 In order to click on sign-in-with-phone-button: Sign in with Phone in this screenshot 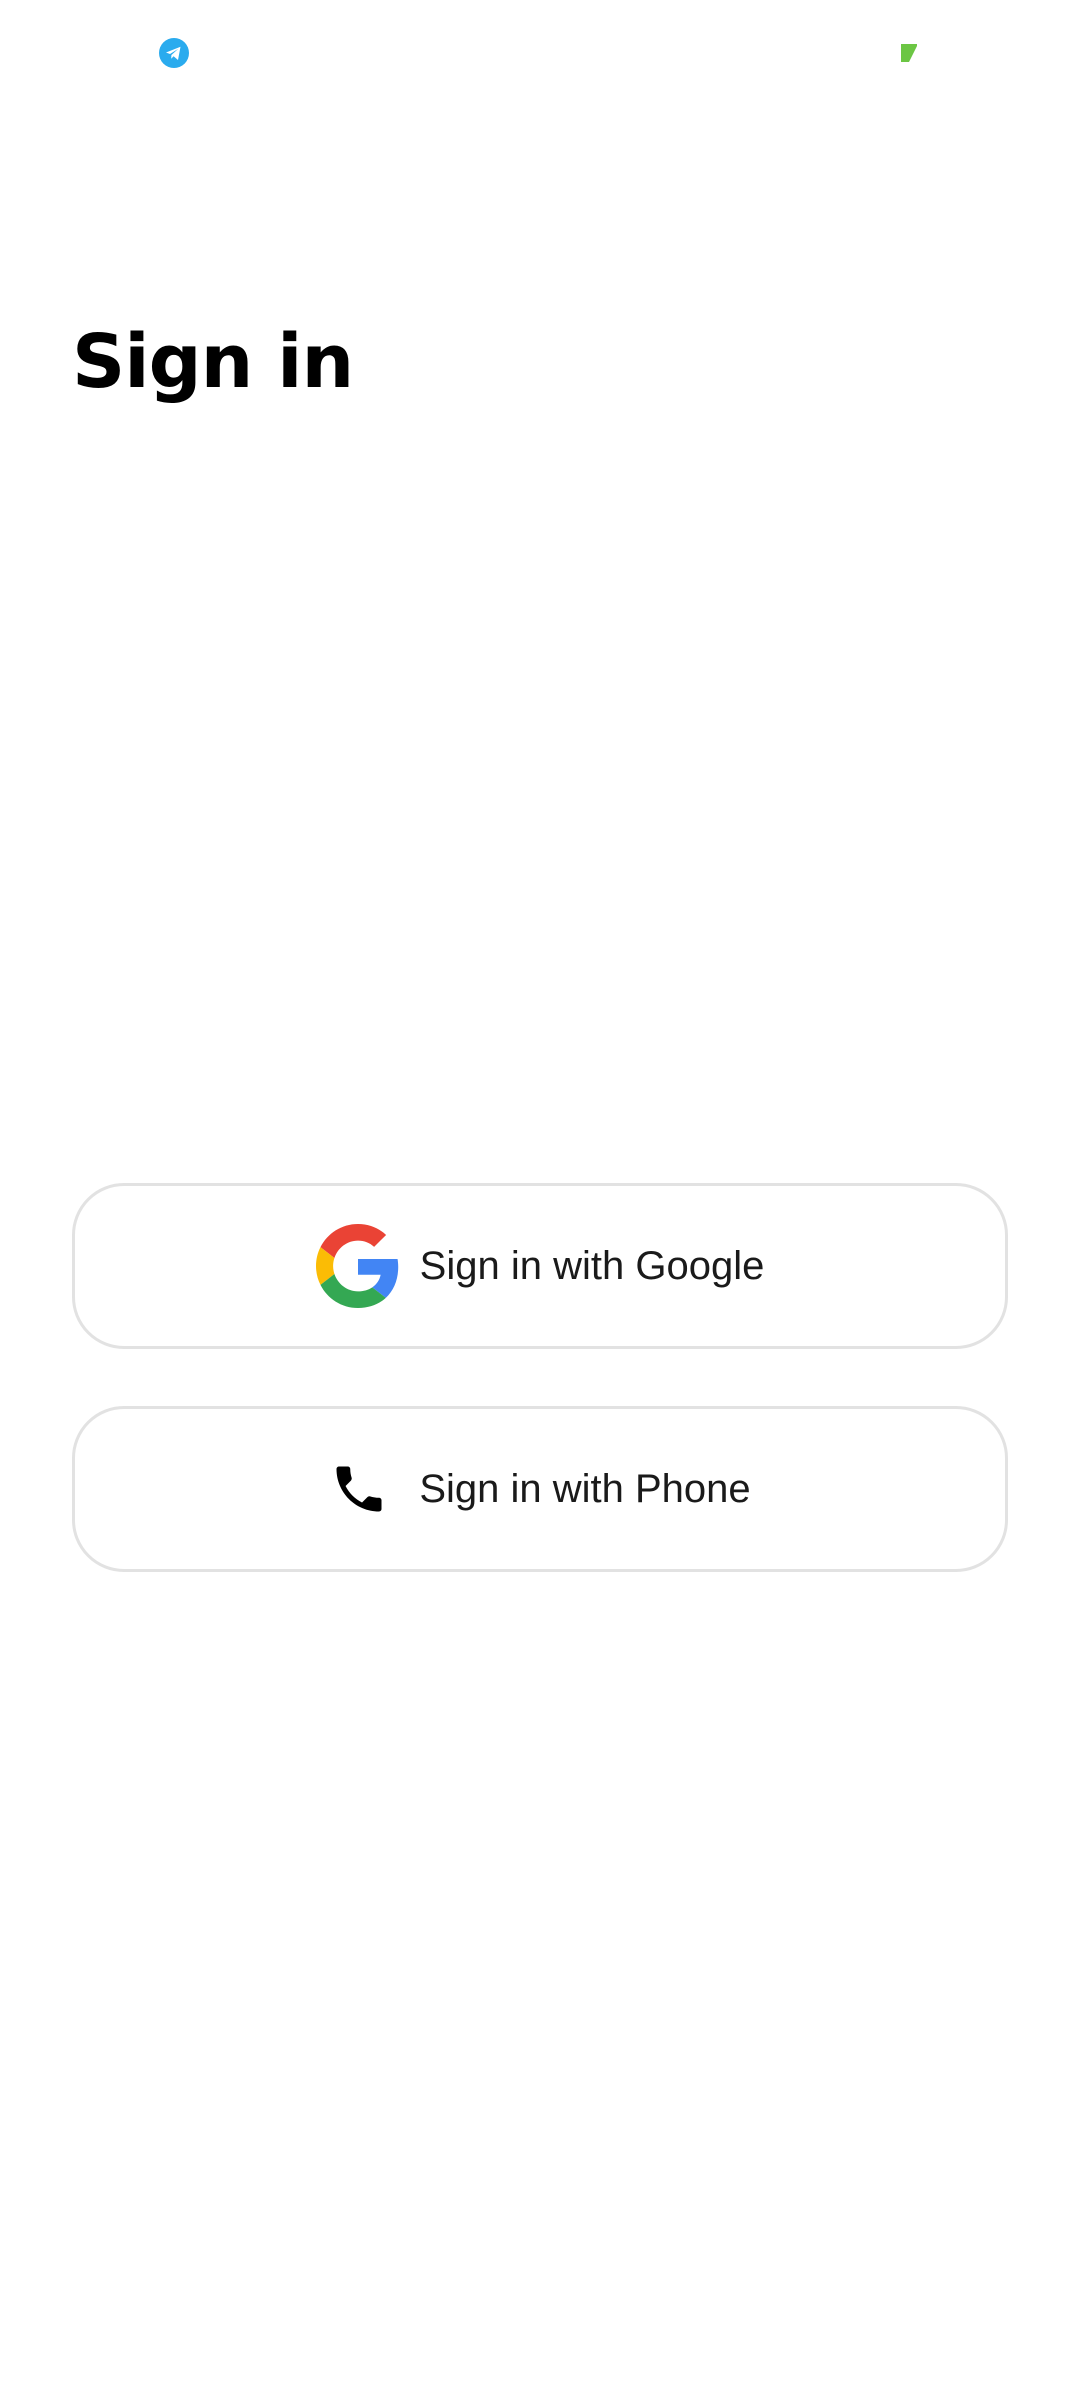, I will do `click(540, 1489)`.